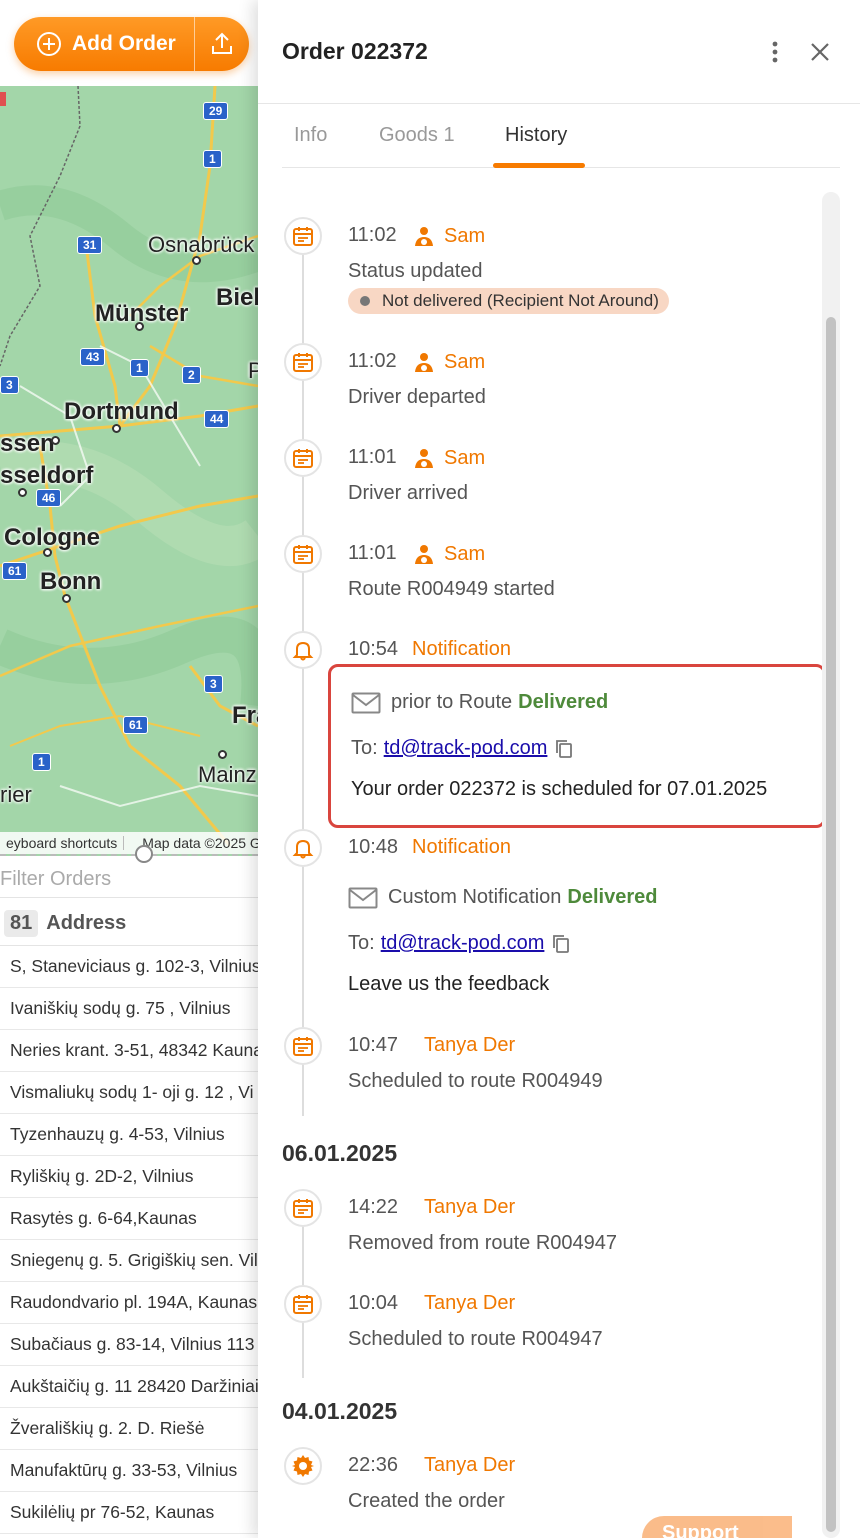 This screenshot has height=1538, width=860. I want to click on road-shield: 46, so click(49, 498).